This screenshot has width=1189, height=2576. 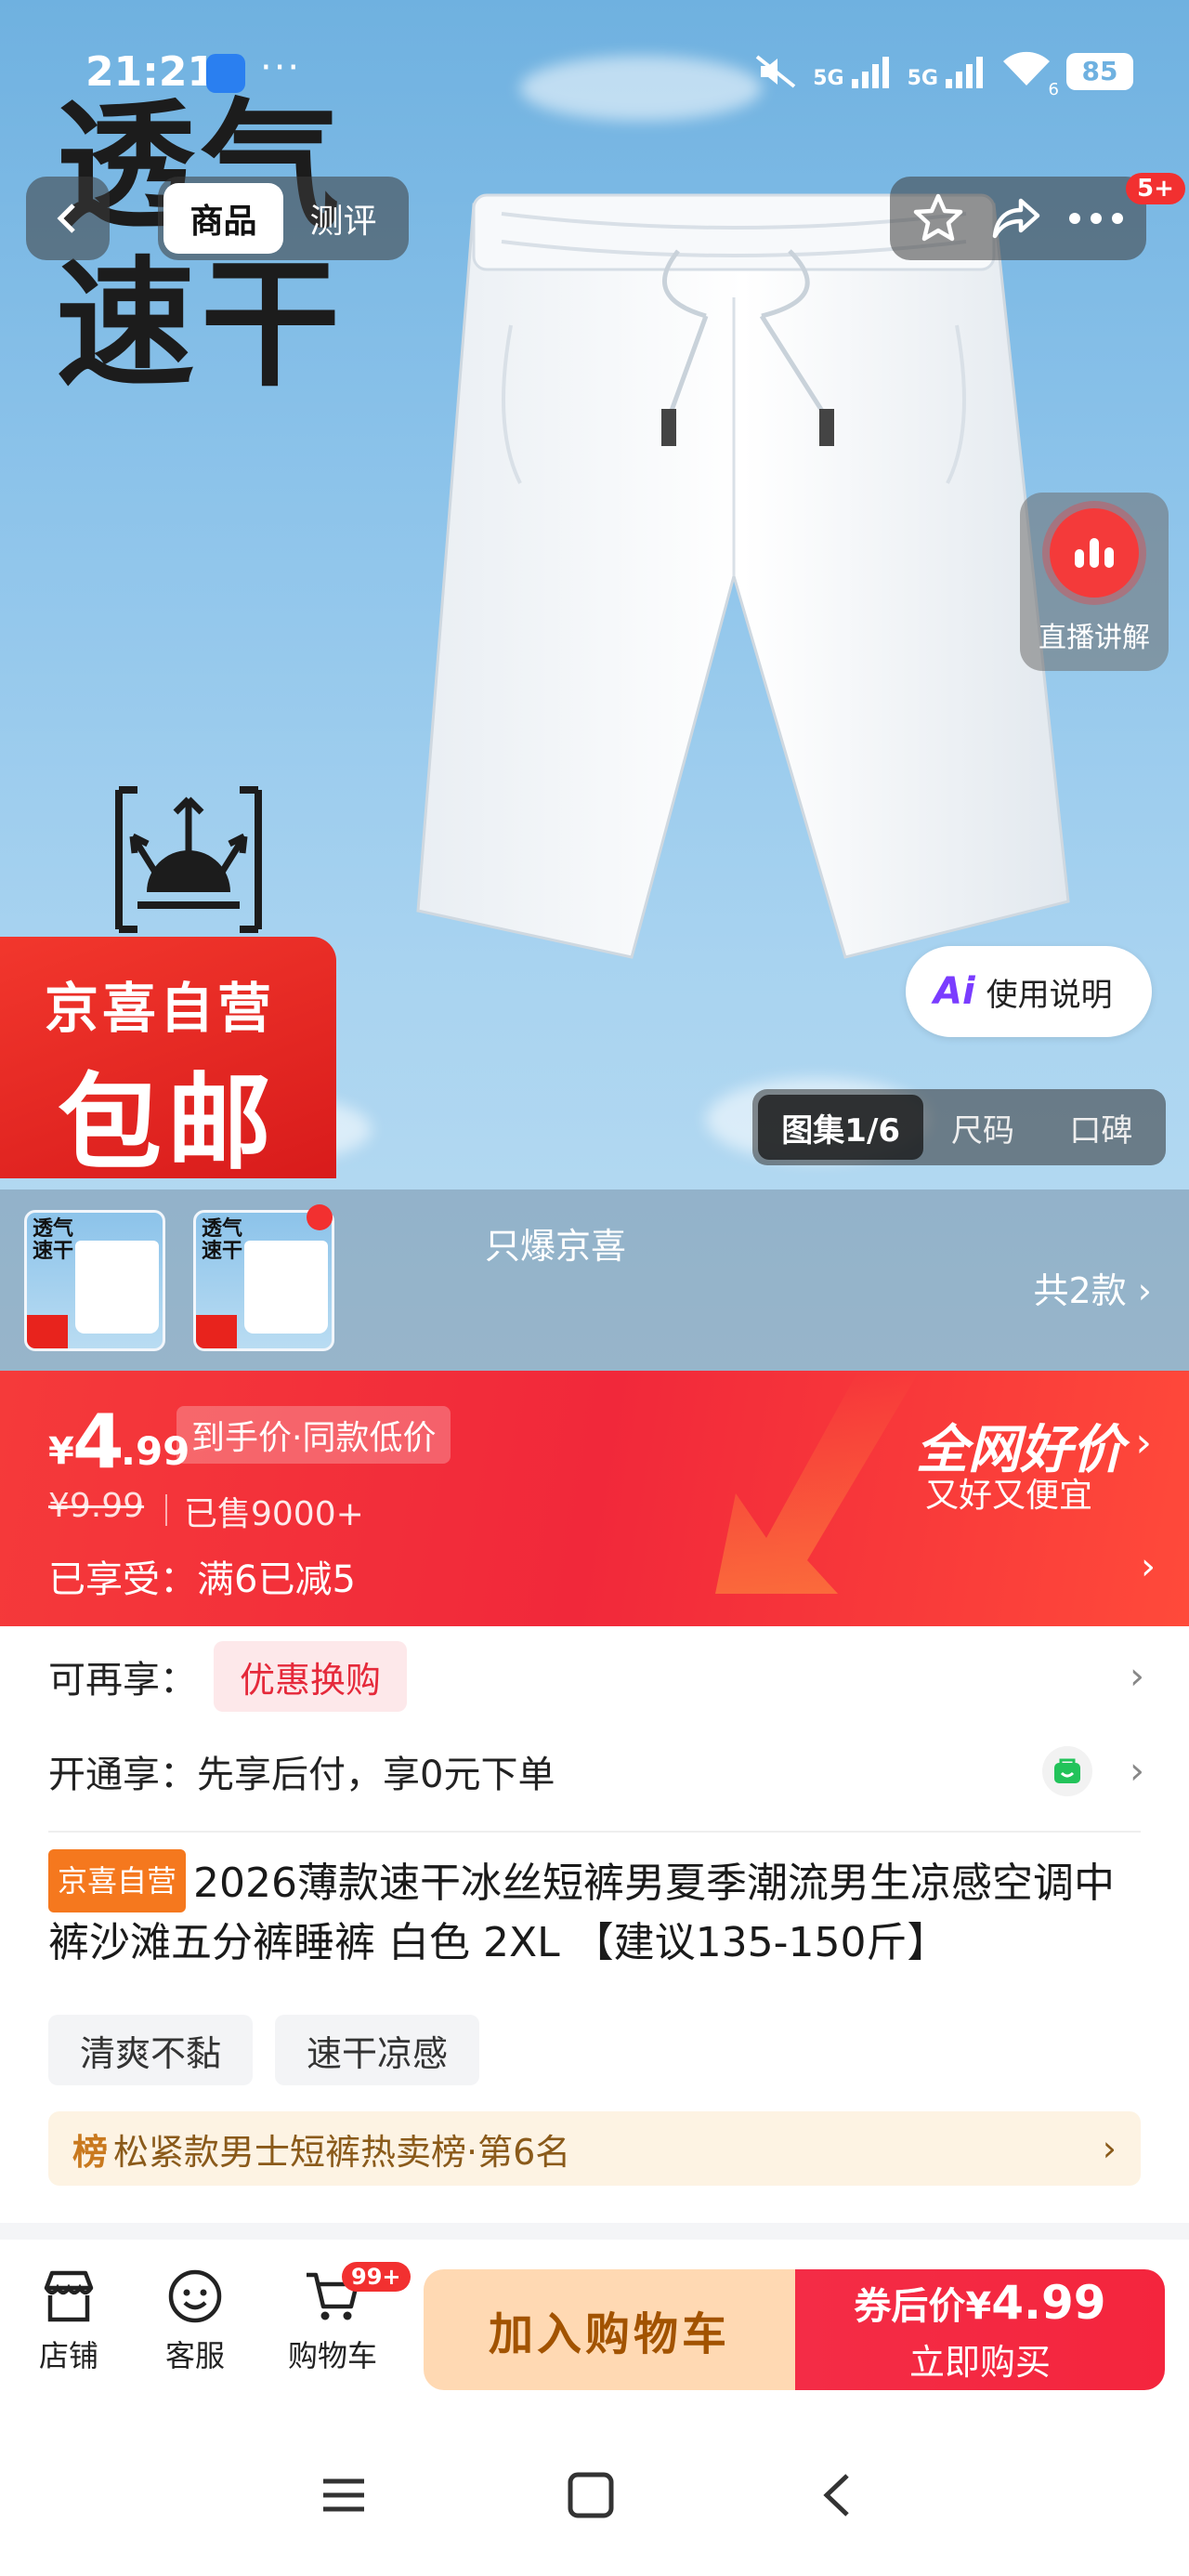 I want to click on store-icon, so click(x=69, y=2296).